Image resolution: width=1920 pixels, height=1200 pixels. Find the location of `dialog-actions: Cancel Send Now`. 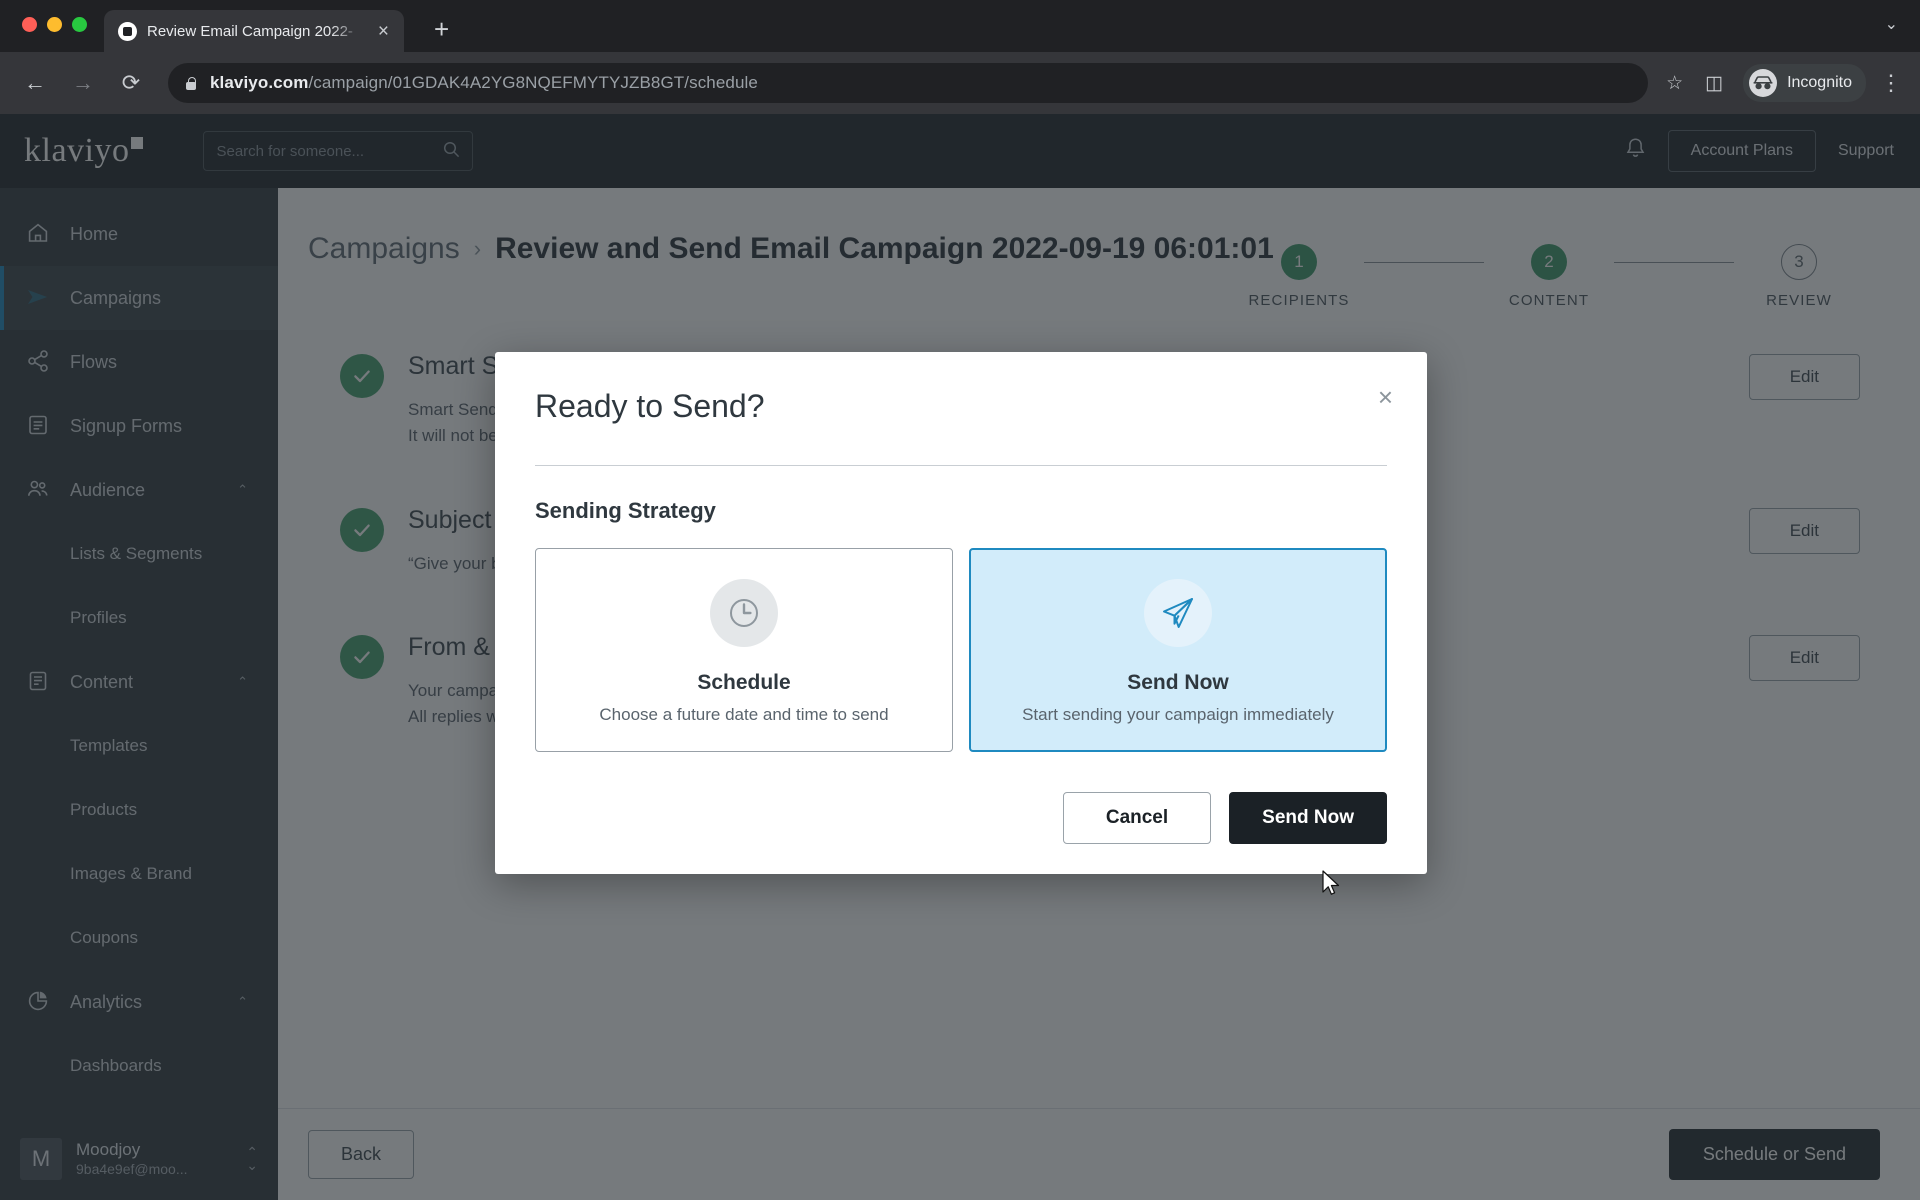

dialog-actions: Cancel Send Now is located at coordinates (961, 818).